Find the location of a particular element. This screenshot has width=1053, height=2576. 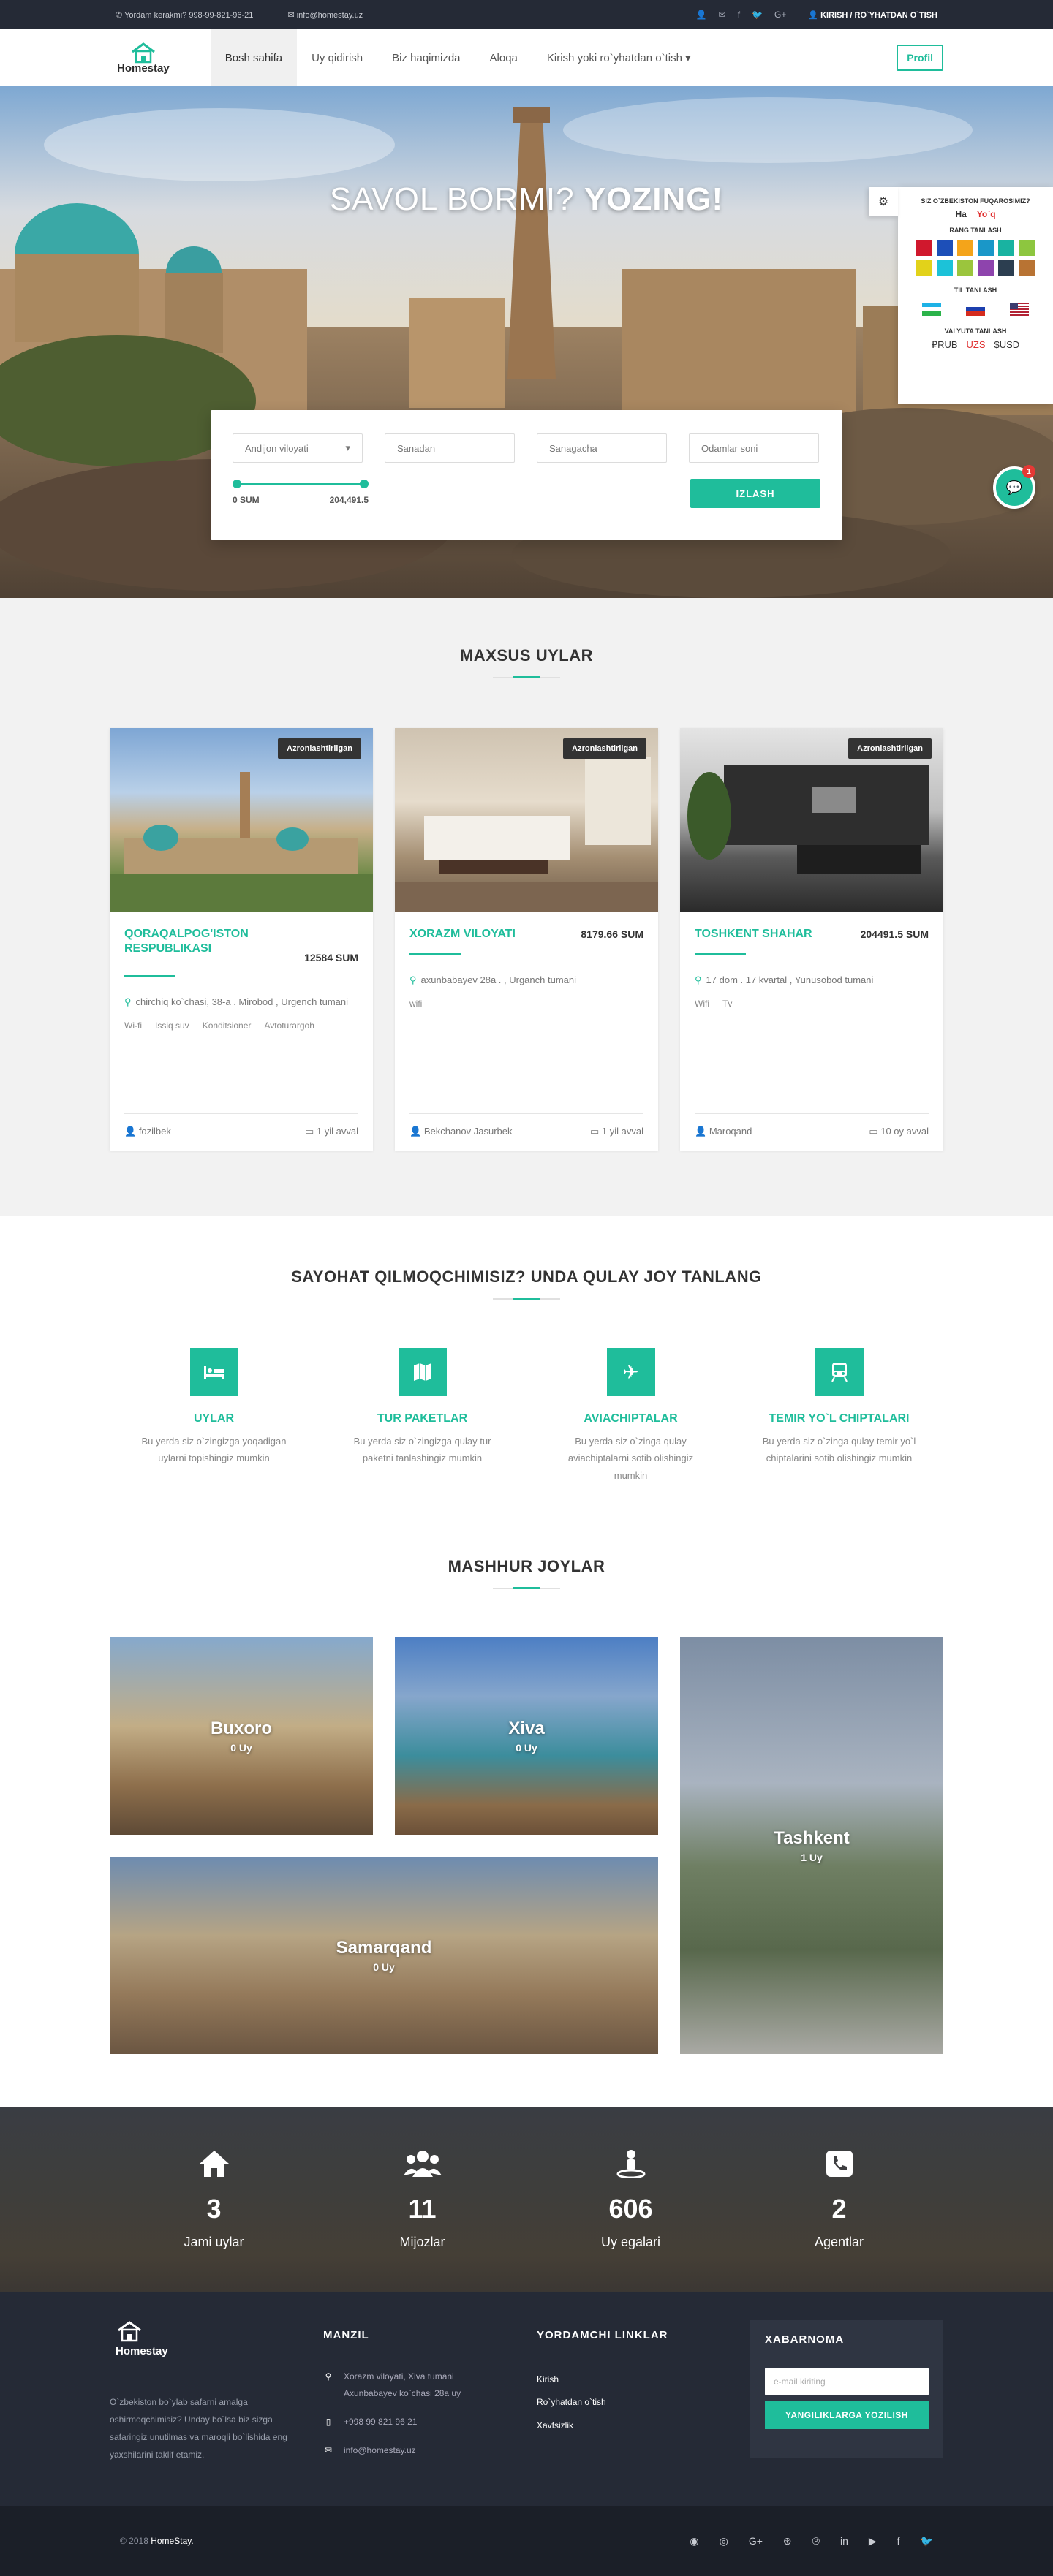

calendar-icon: ▭ is located at coordinates (873, 1131).